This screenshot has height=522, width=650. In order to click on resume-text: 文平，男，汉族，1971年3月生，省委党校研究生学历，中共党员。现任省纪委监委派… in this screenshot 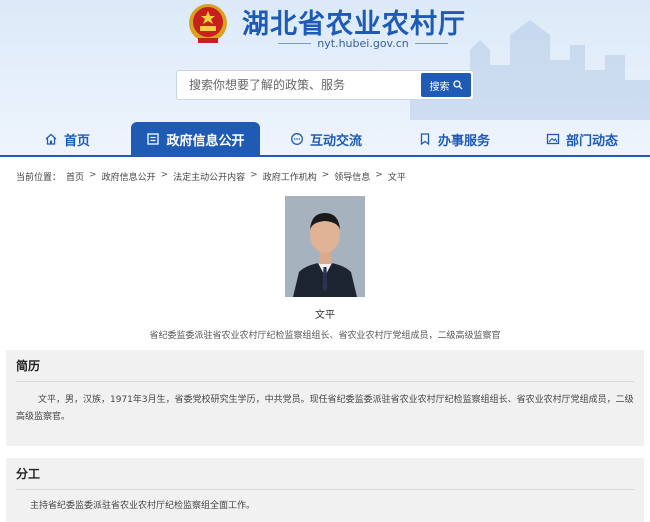, I will do `click(325, 408)`.